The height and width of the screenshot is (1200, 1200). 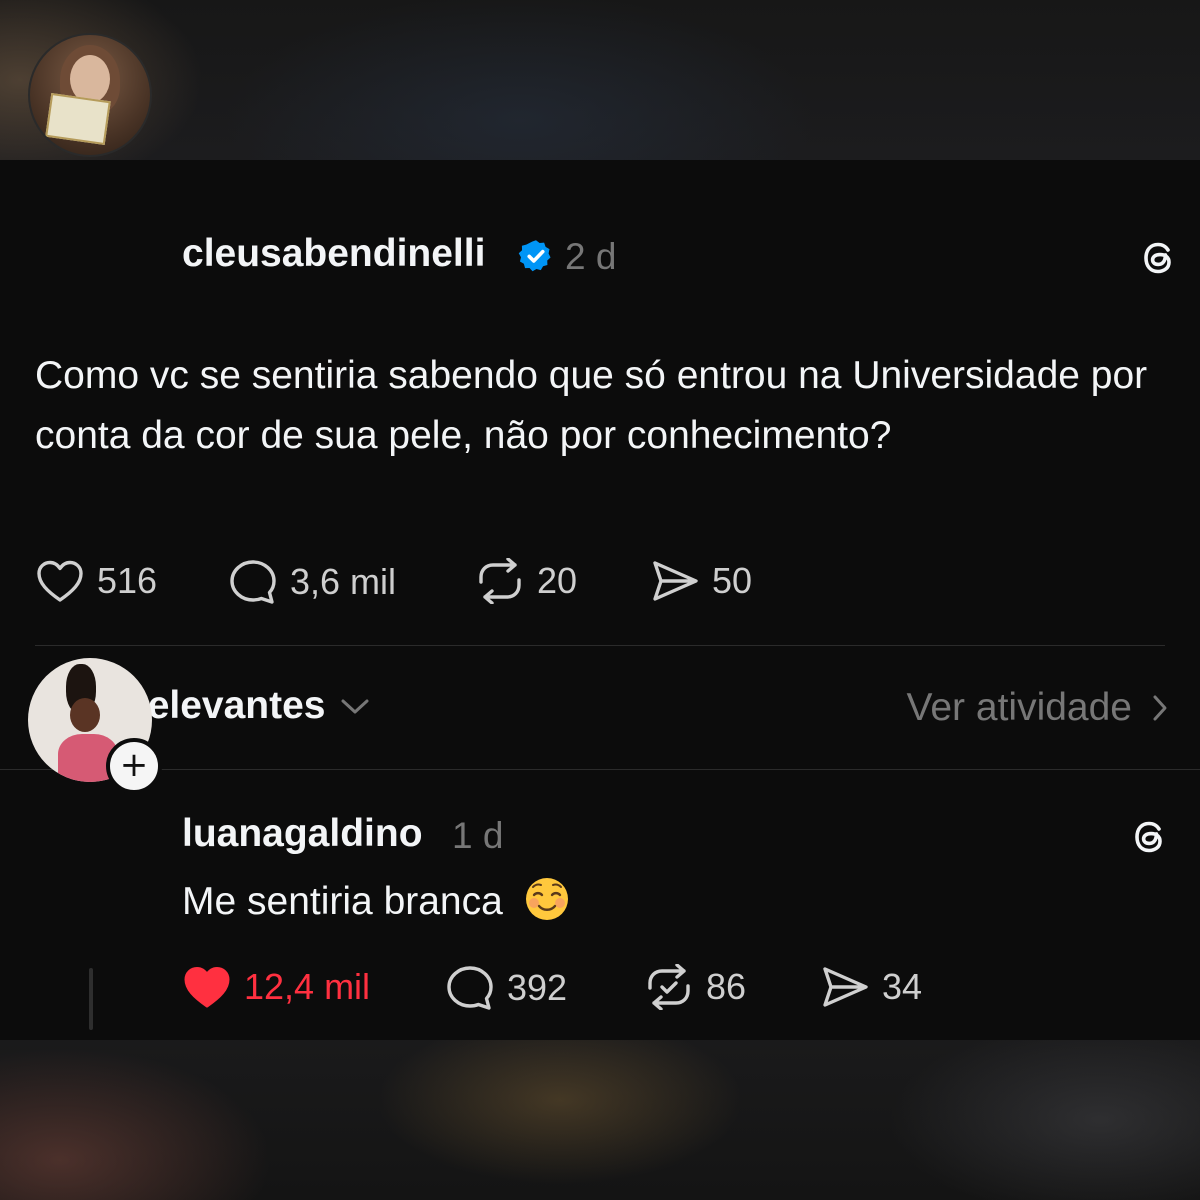 What do you see at coordinates (1160, 708) in the screenshot?
I see `chevron-right-icon` at bounding box center [1160, 708].